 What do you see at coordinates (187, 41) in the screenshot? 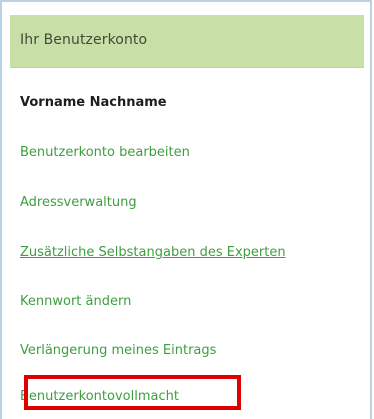
I see `panel-header: Ihr Benutzerkonto` at bounding box center [187, 41].